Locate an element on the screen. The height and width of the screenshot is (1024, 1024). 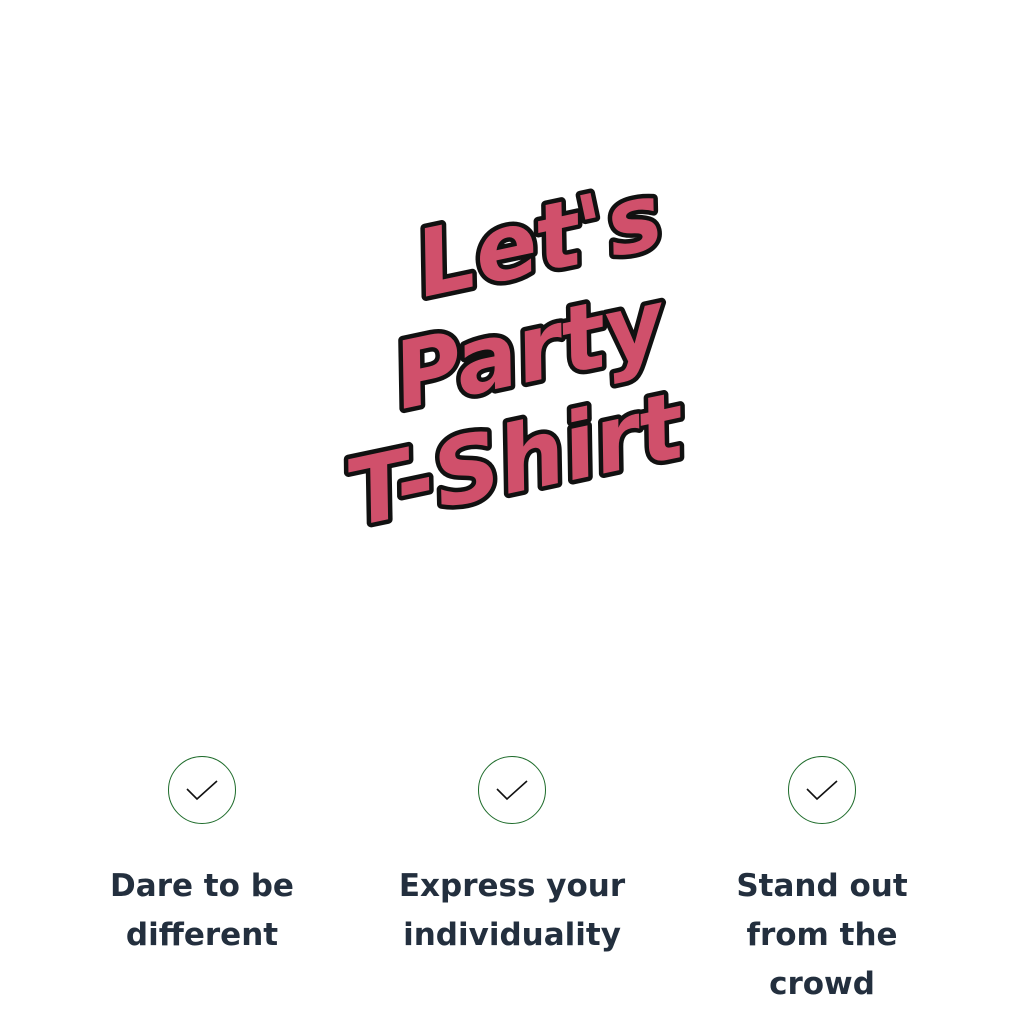
feature-item: Express your individuality is located at coordinates (512, 882).